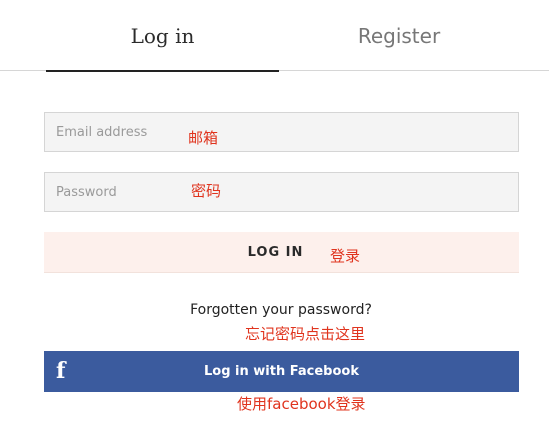 Image resolution: width=549 pixels, height=421 pixels. Describe the element at coordinates (275, 252) in the screenshot. I see `login-button-label: LOG IN` at that location.